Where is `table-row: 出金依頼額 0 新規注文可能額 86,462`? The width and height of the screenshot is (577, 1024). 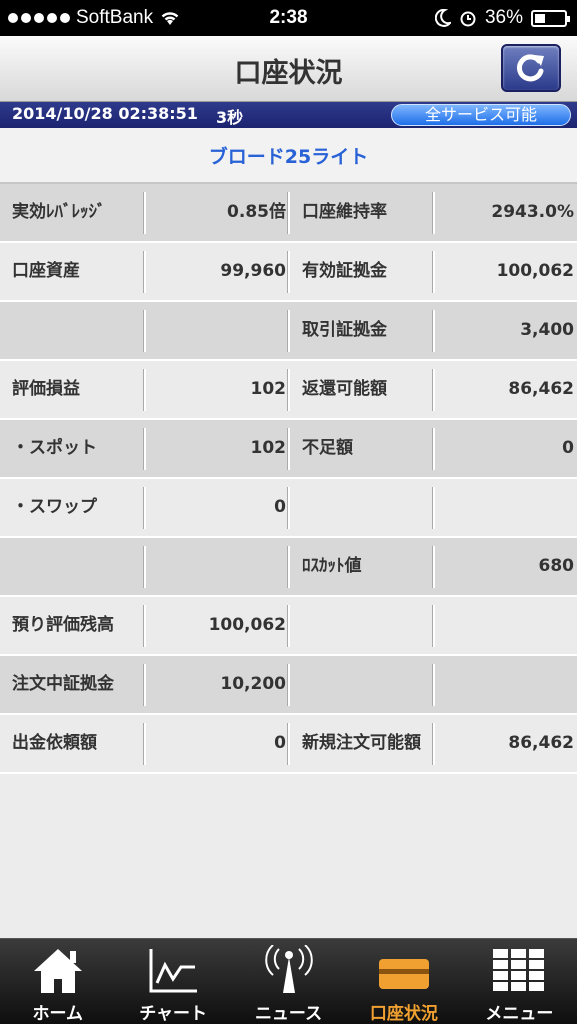 table-row: 出金依頼額 0 新規注文可能額 86,462 is located at coordinates (288, 744).